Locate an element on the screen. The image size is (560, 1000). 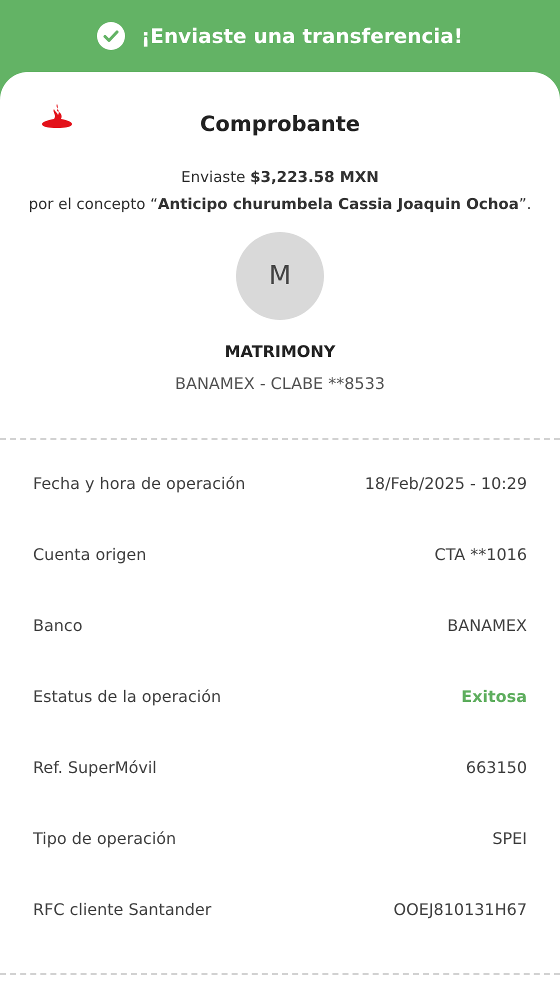
avatar: M is located at coordinates (280, 276).